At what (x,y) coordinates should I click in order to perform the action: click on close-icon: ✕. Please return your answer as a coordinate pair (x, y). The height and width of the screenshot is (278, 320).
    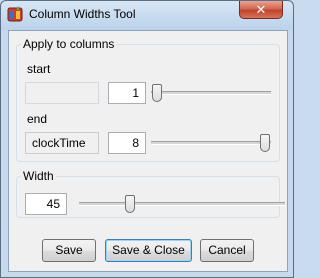
    Looking at the image, I should click on (261, 9).